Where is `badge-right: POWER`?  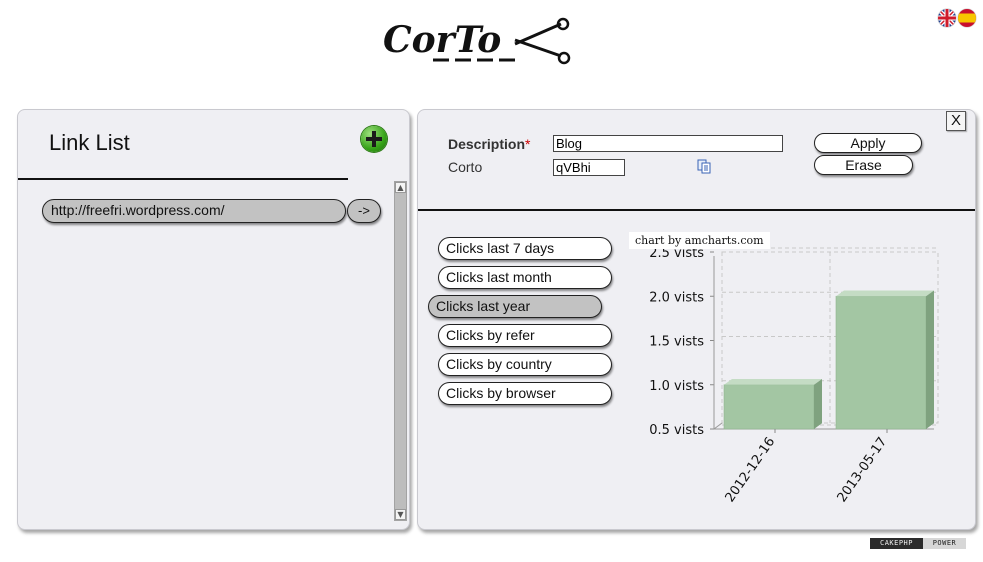
badge-right: POWER is located at coordinates (944, 543).